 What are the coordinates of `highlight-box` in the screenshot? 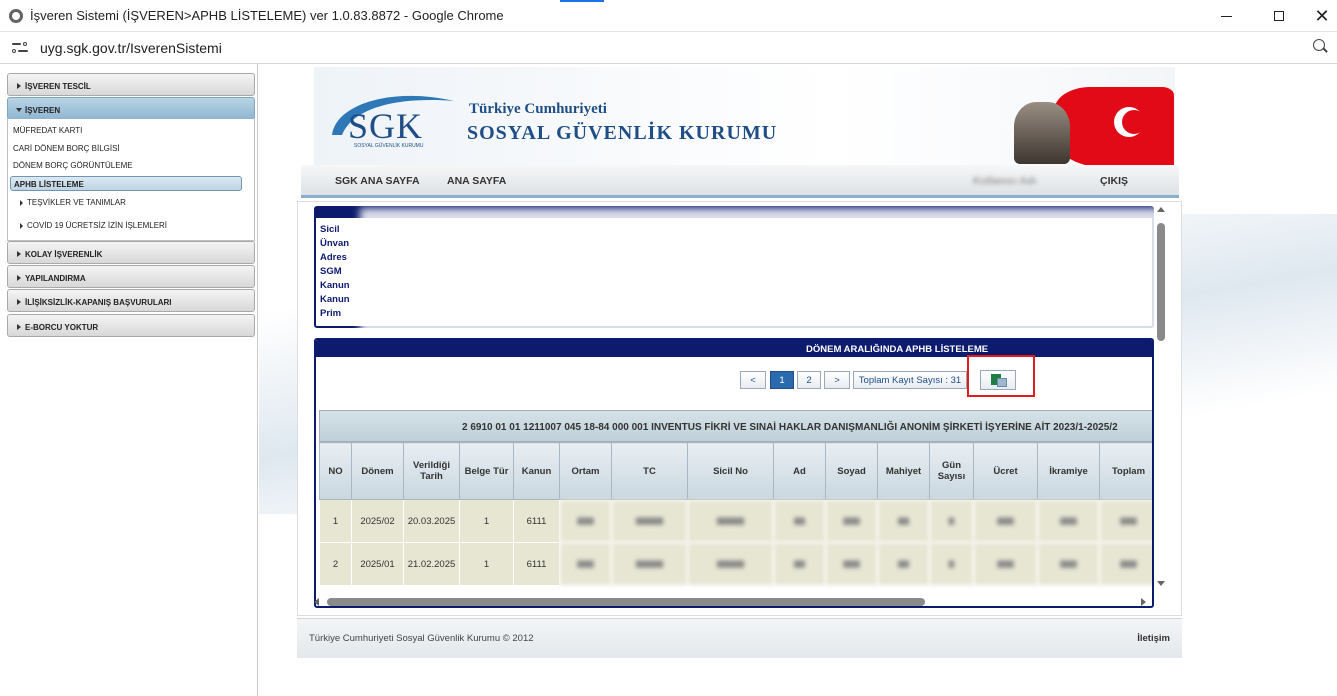 It's located at (1001, 376).